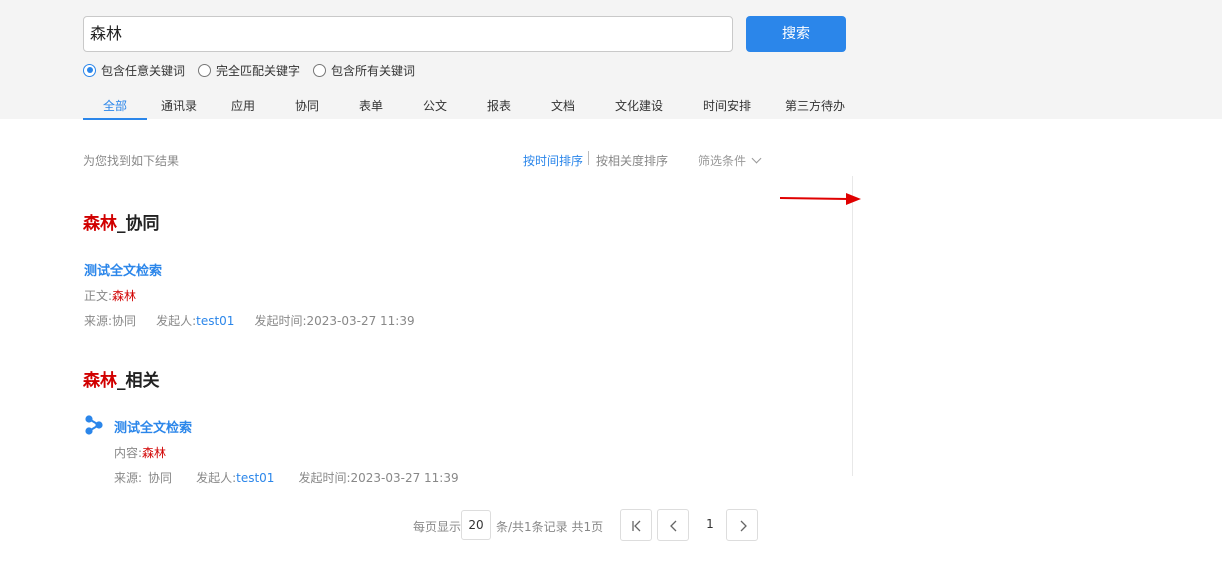 Image resolution: width=1222 pixels, height=575 pixels. Describe the element at coordinates (815, 107) in the screenshot. I see `tab-third-party-todo: 第三方待办` at that location.